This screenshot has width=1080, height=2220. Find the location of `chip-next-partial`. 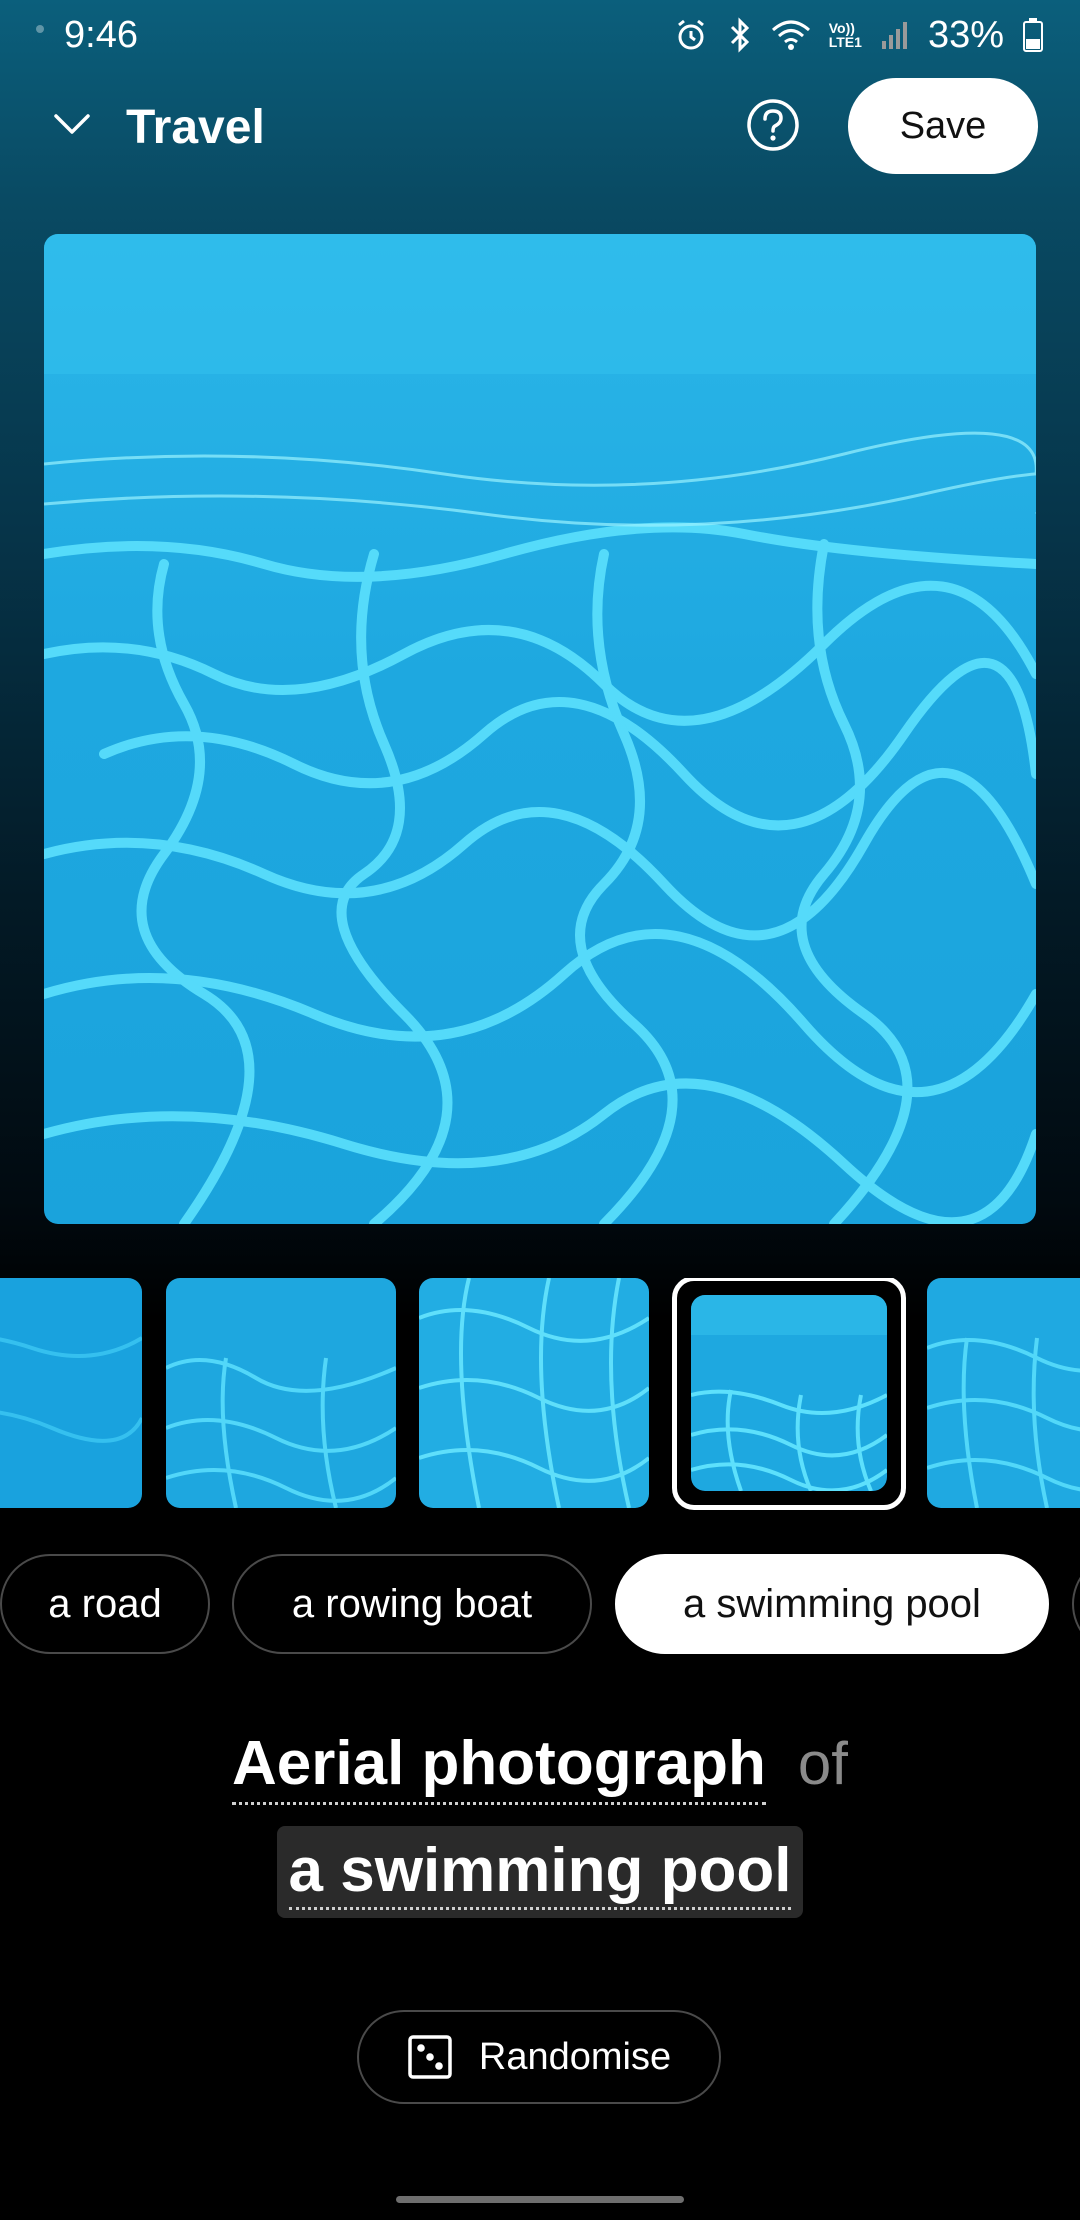

chip-next-partial is located at coordinates (1076, 1604).